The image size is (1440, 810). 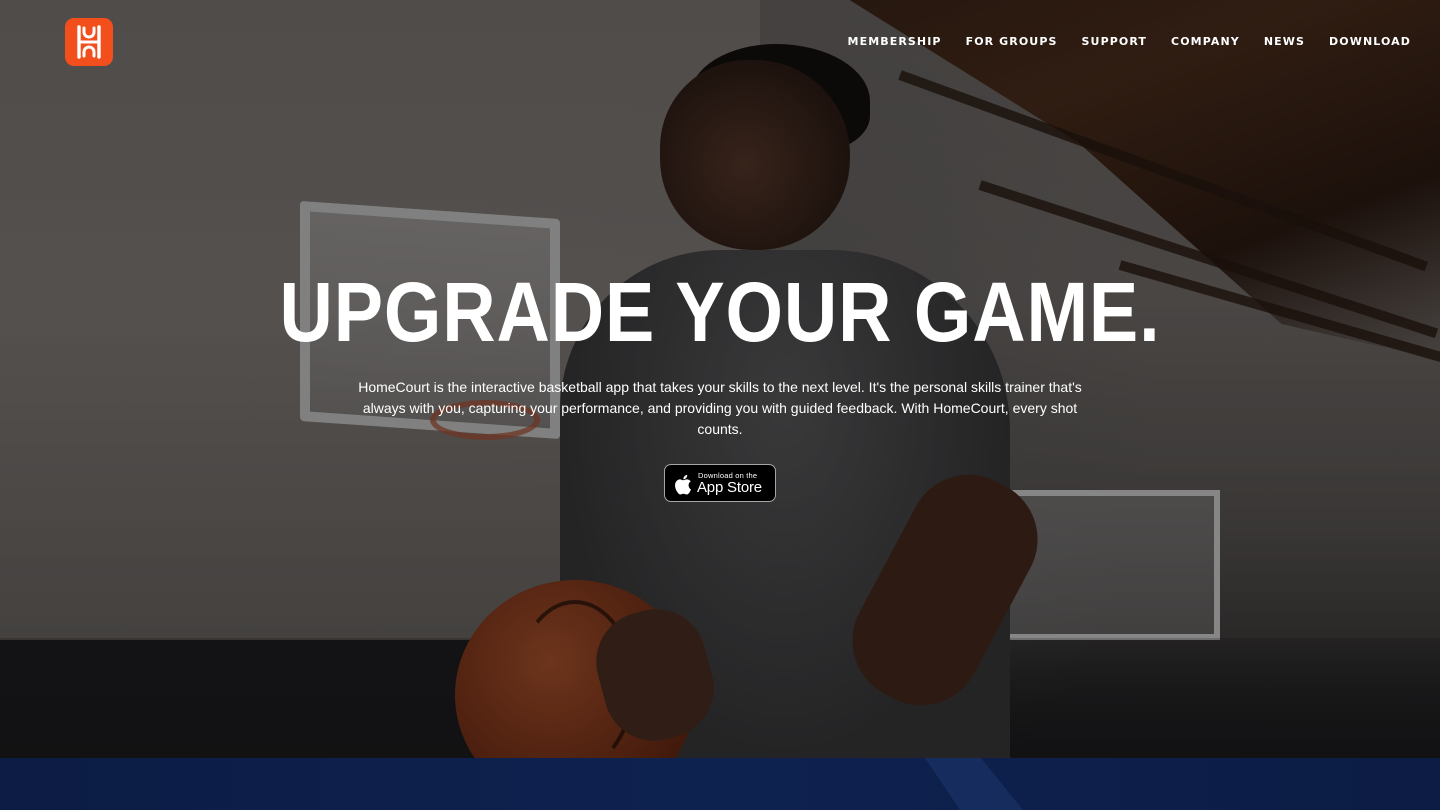 I want to click on nav-news: NEWS, so click(x=1284, y=41).